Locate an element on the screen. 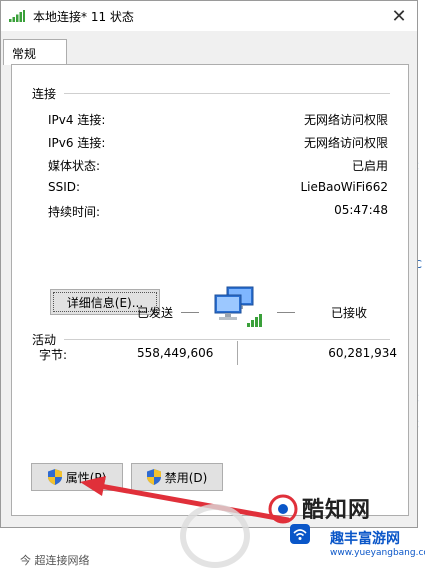 Image resolution: width=425 pixels, height=568 pixels. tab-general: 常规 is located at coordinates (35, 52).